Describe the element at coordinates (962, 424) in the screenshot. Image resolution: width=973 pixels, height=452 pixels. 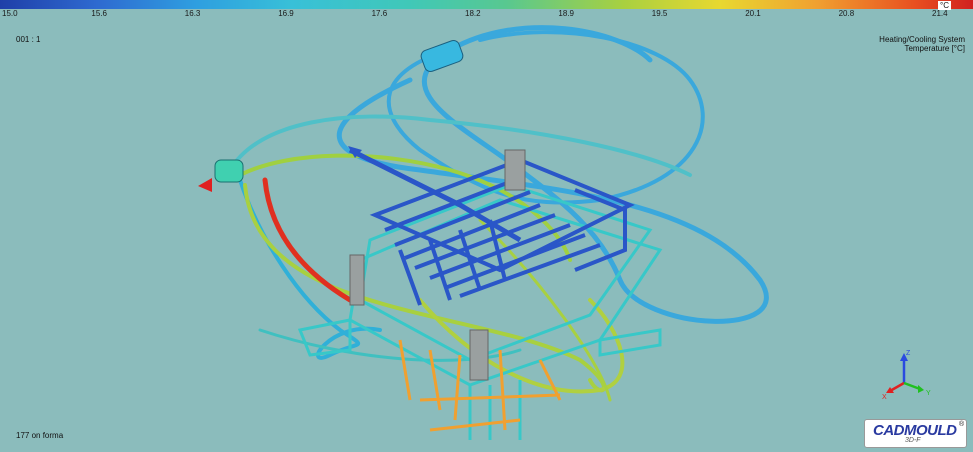
I see `logo-reg: ®` at that location.